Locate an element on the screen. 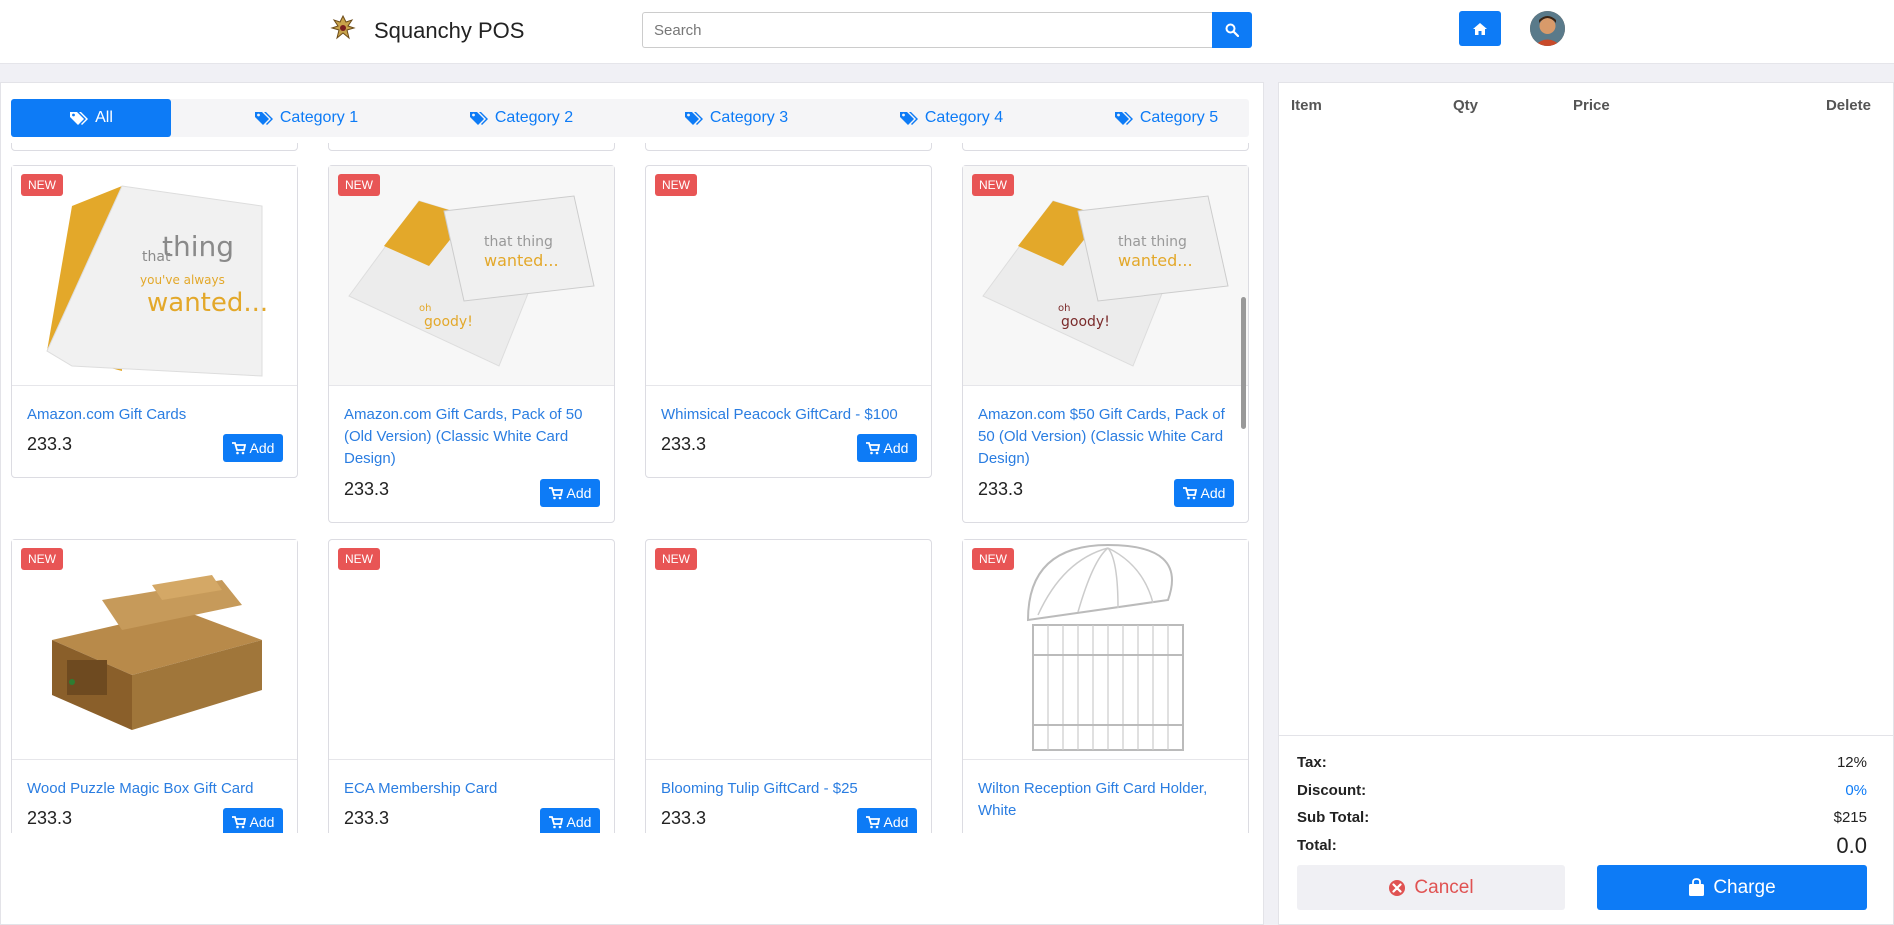 This screenshot has height=925, width=1894. product-title: Wood Puzzle Magic Box Gift Card is located at coordinates (156, 789).